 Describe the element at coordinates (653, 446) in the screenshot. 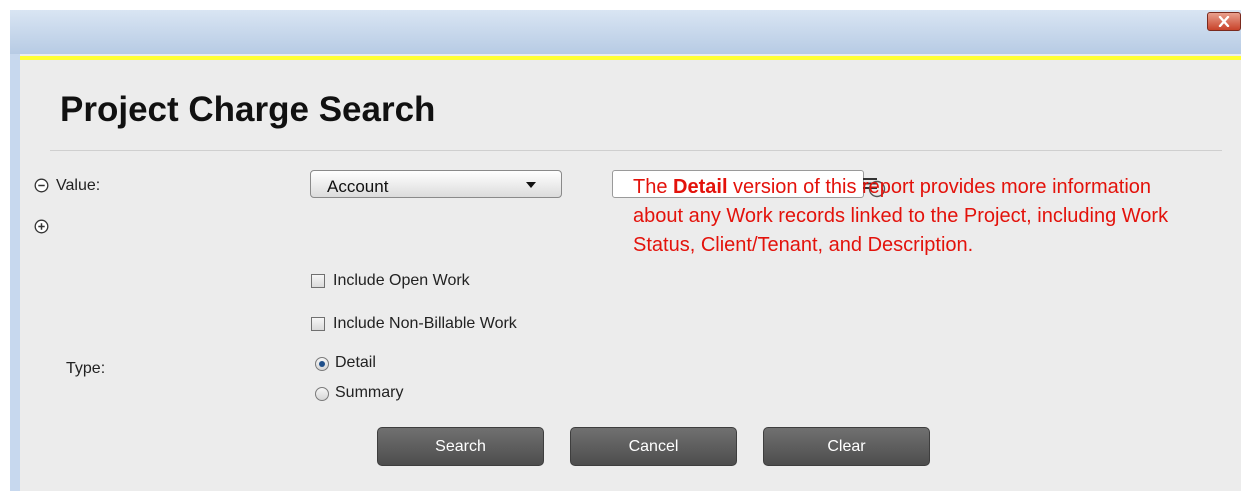

I see `cancel-button: Cancel` at that location.